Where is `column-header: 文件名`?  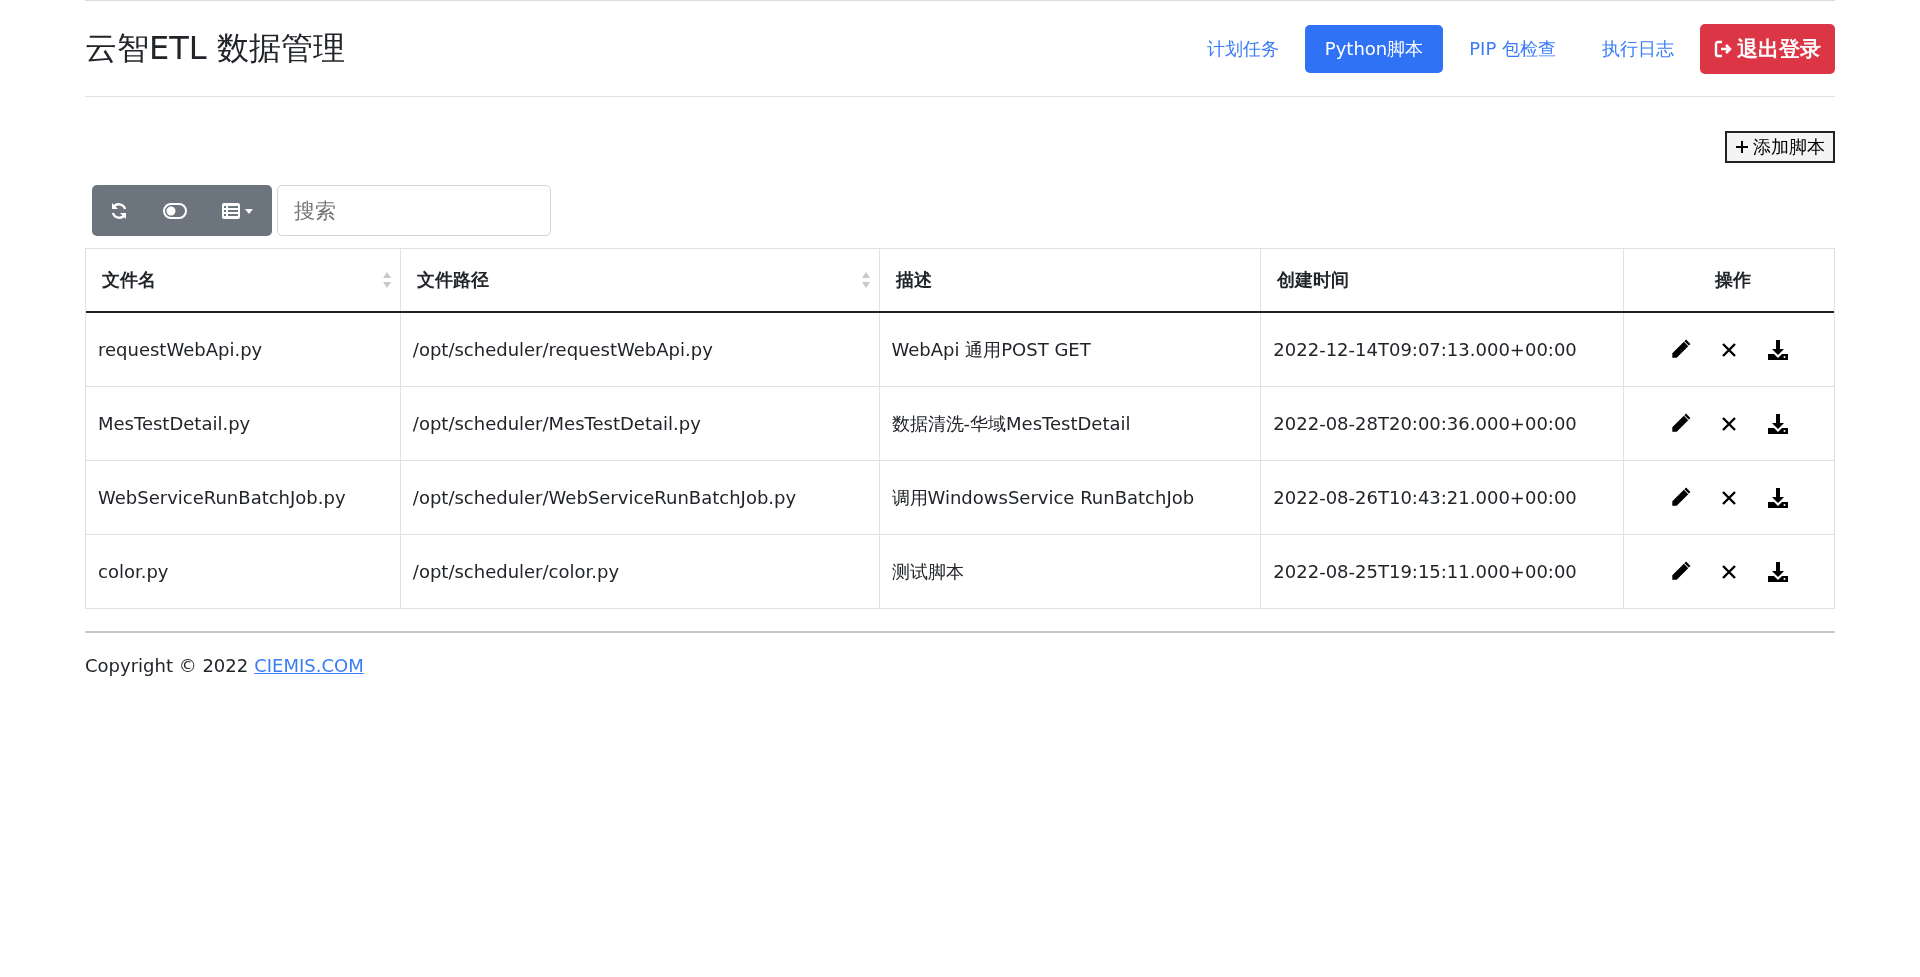
column-header: 文件名 is located at coordinates (129, 280).